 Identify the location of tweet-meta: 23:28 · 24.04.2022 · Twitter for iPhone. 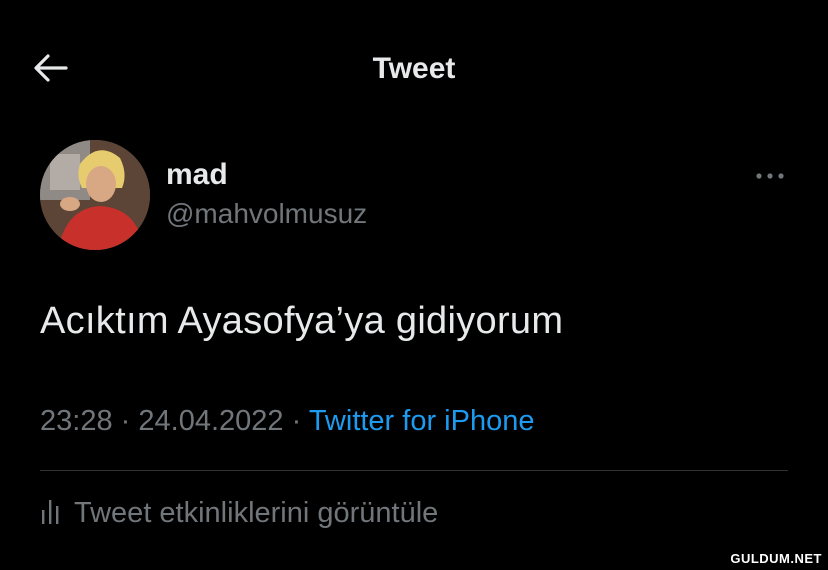
(287, 421).